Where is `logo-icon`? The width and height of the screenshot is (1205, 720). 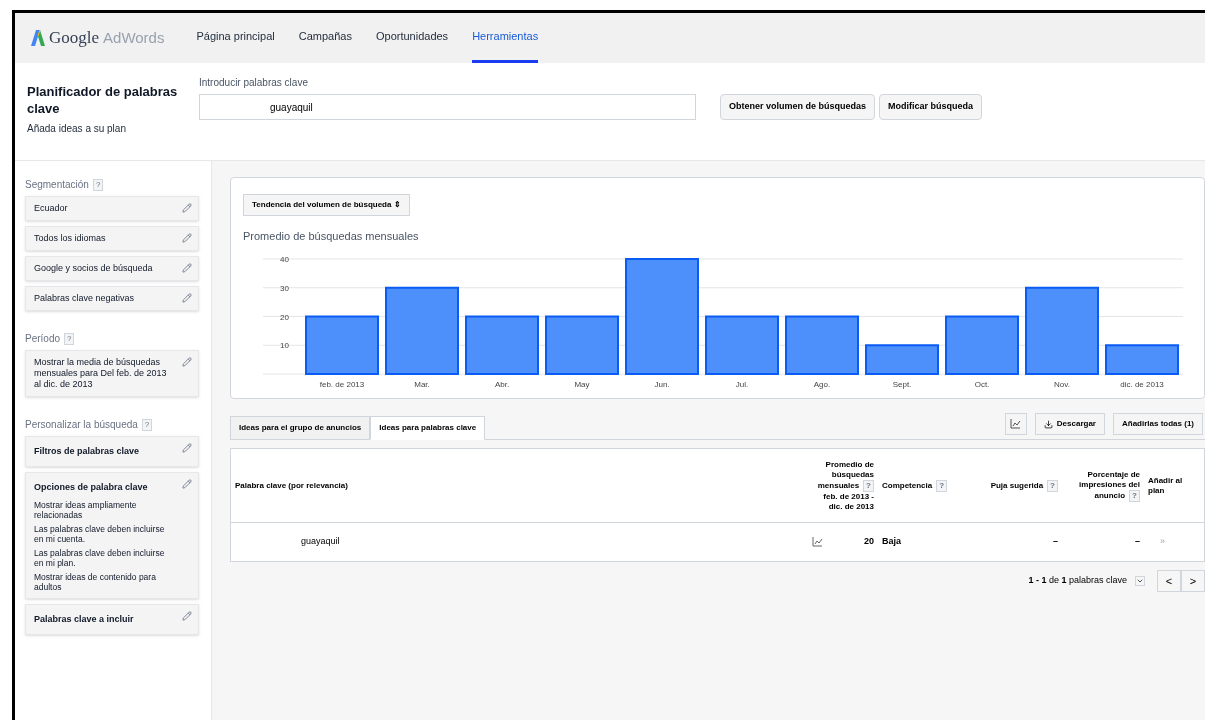 logo-icon is located at coordinates (38, 38).